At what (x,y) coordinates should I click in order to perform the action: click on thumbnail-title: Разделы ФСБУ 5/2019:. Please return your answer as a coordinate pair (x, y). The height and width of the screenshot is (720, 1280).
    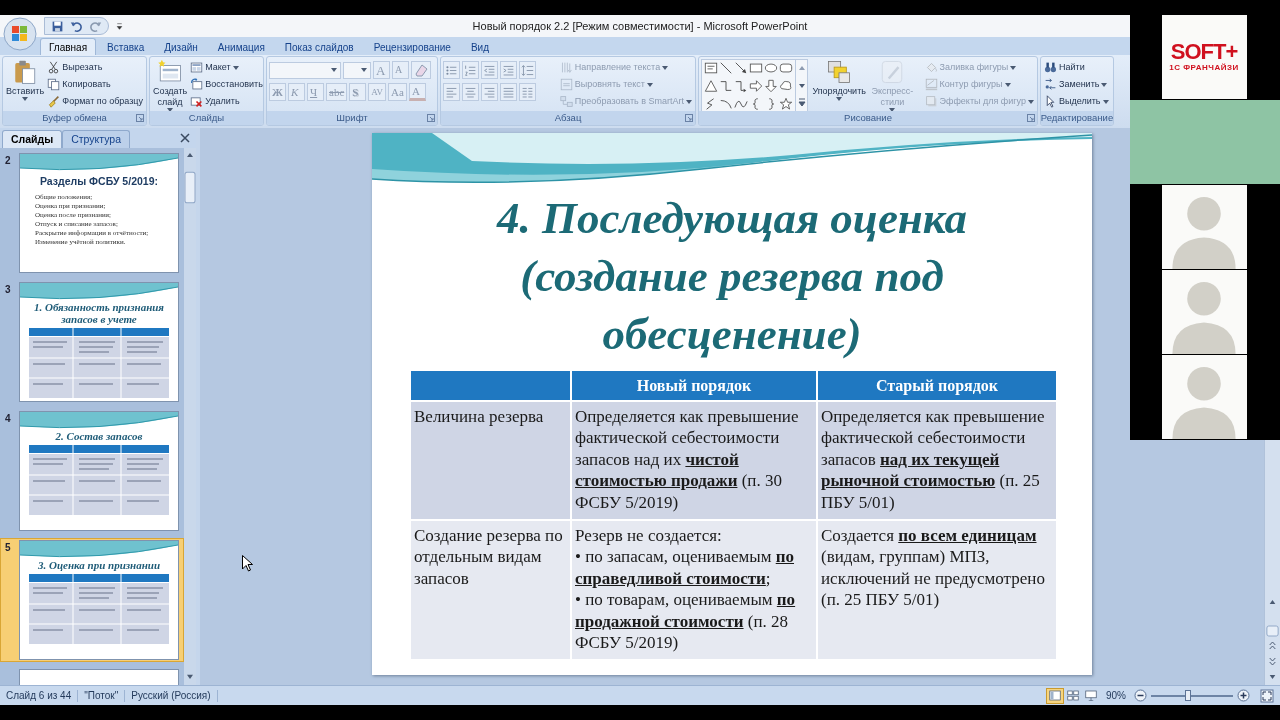
    Looking at the image, I should click on (99, 181).